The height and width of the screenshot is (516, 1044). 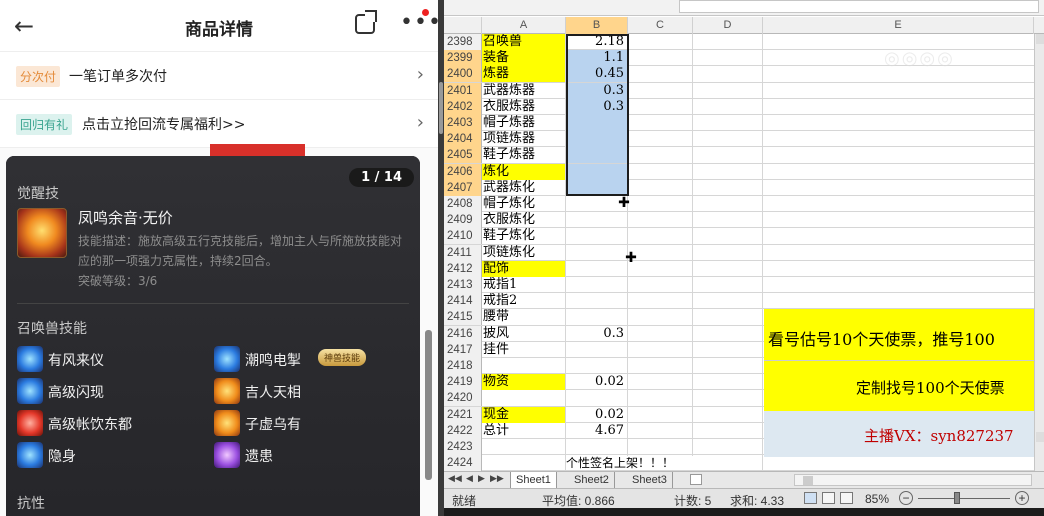 I want to click on row-header: 2420, so click(x=463, y=398).